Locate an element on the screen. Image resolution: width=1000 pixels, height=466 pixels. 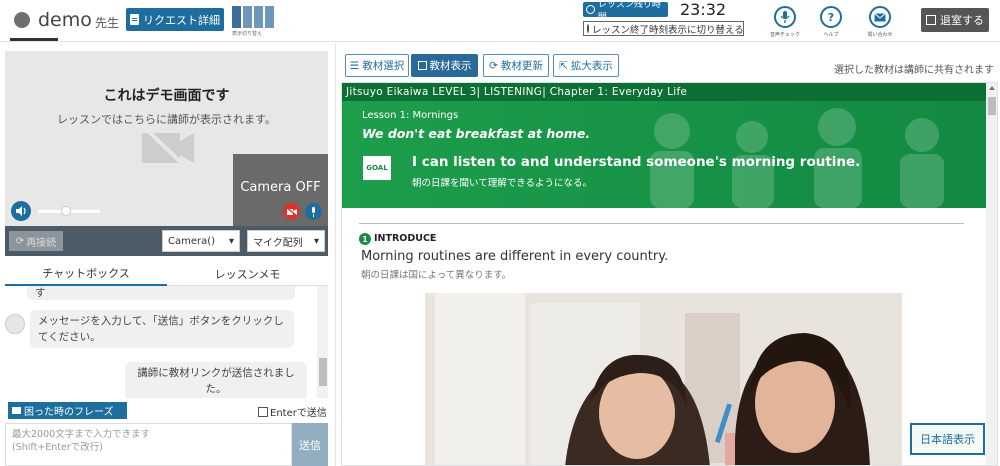
layout-toggle-label: 表示切り替え is located at coordinates (247, 34).